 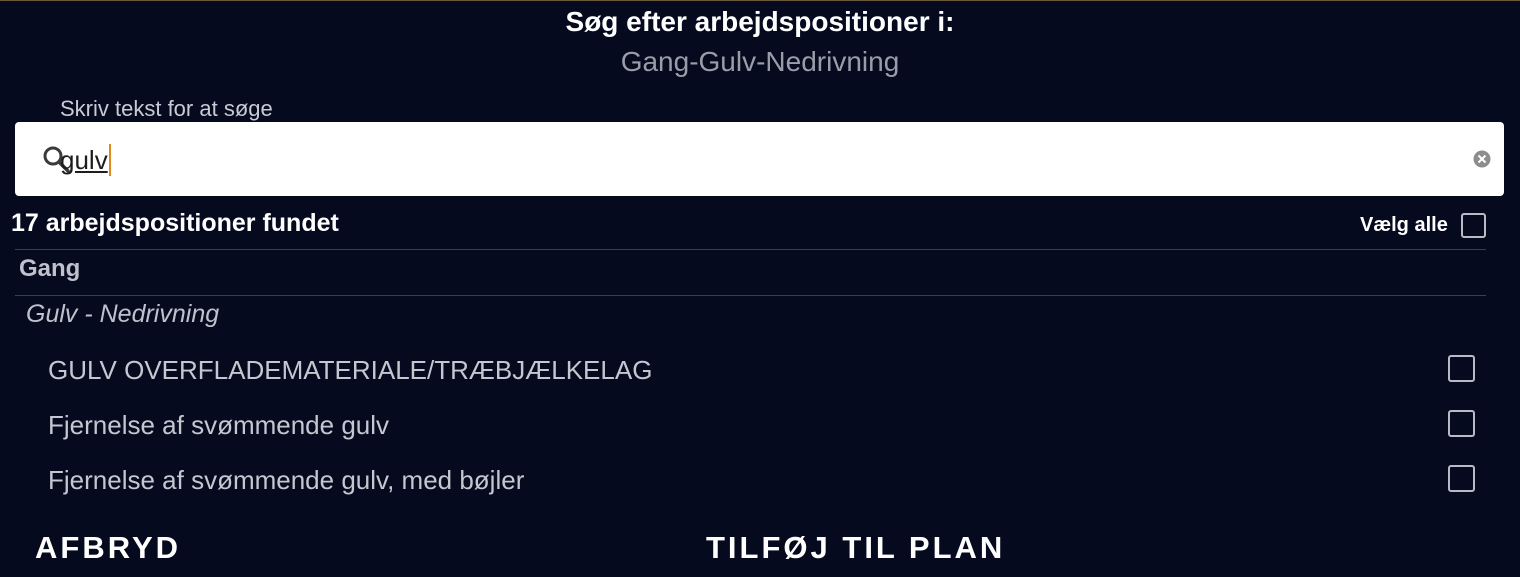 What do you see at coordinates (855, 548) in the screenshot?
I see `add-to-plan-button: TILFØJ TIL PLAN` at bounding box center [855, 548].